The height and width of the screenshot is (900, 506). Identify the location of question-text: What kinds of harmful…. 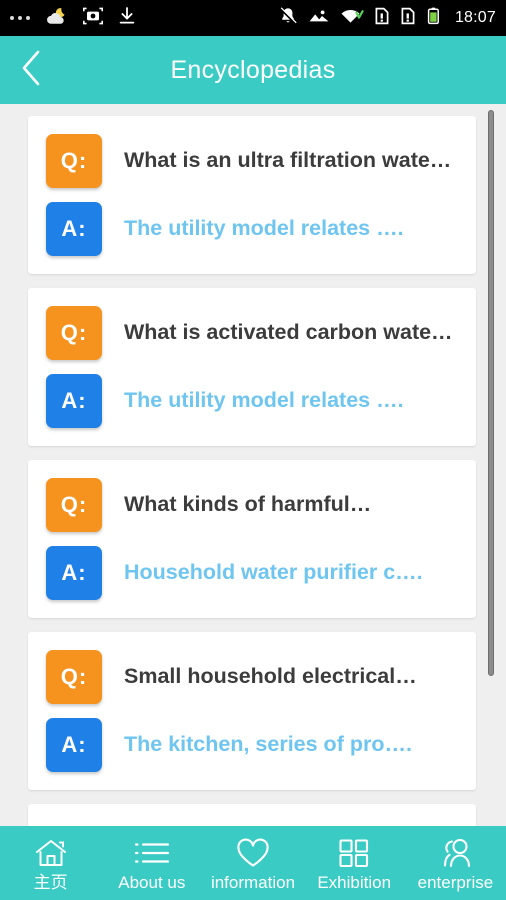
(248, 504).